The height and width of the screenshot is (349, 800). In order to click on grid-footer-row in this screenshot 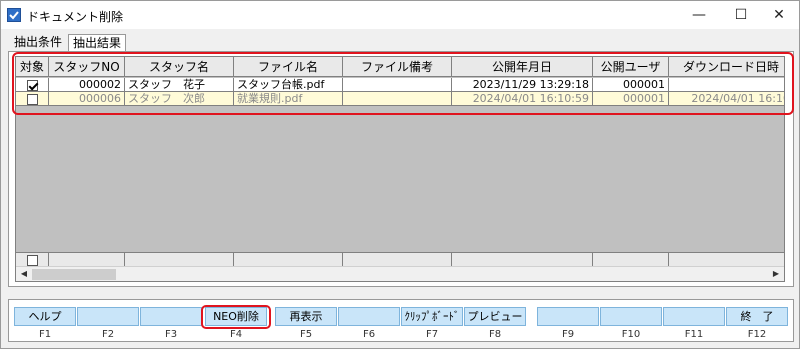, I will do `click(400, 259)`.